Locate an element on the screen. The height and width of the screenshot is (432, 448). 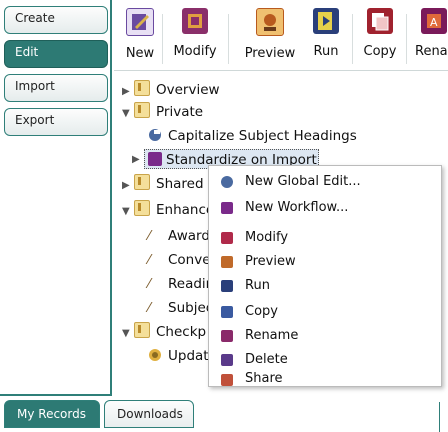
tree-item-enhance: ▼ Enhance is located at coordinates (168, 210).